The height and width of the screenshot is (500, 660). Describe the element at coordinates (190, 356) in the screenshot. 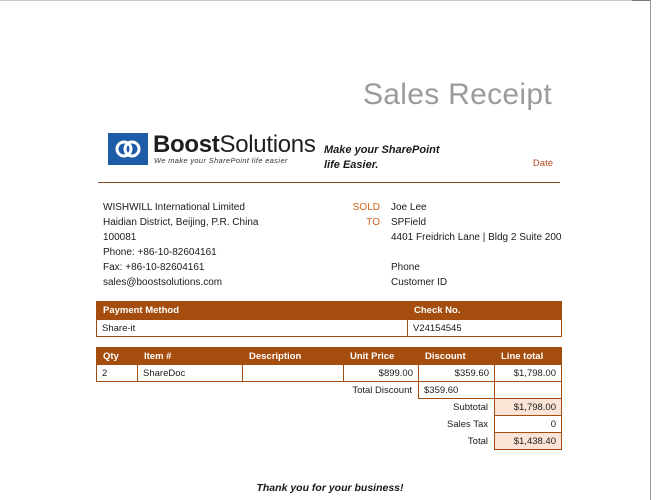

I see `item-header: Item #` at that location.